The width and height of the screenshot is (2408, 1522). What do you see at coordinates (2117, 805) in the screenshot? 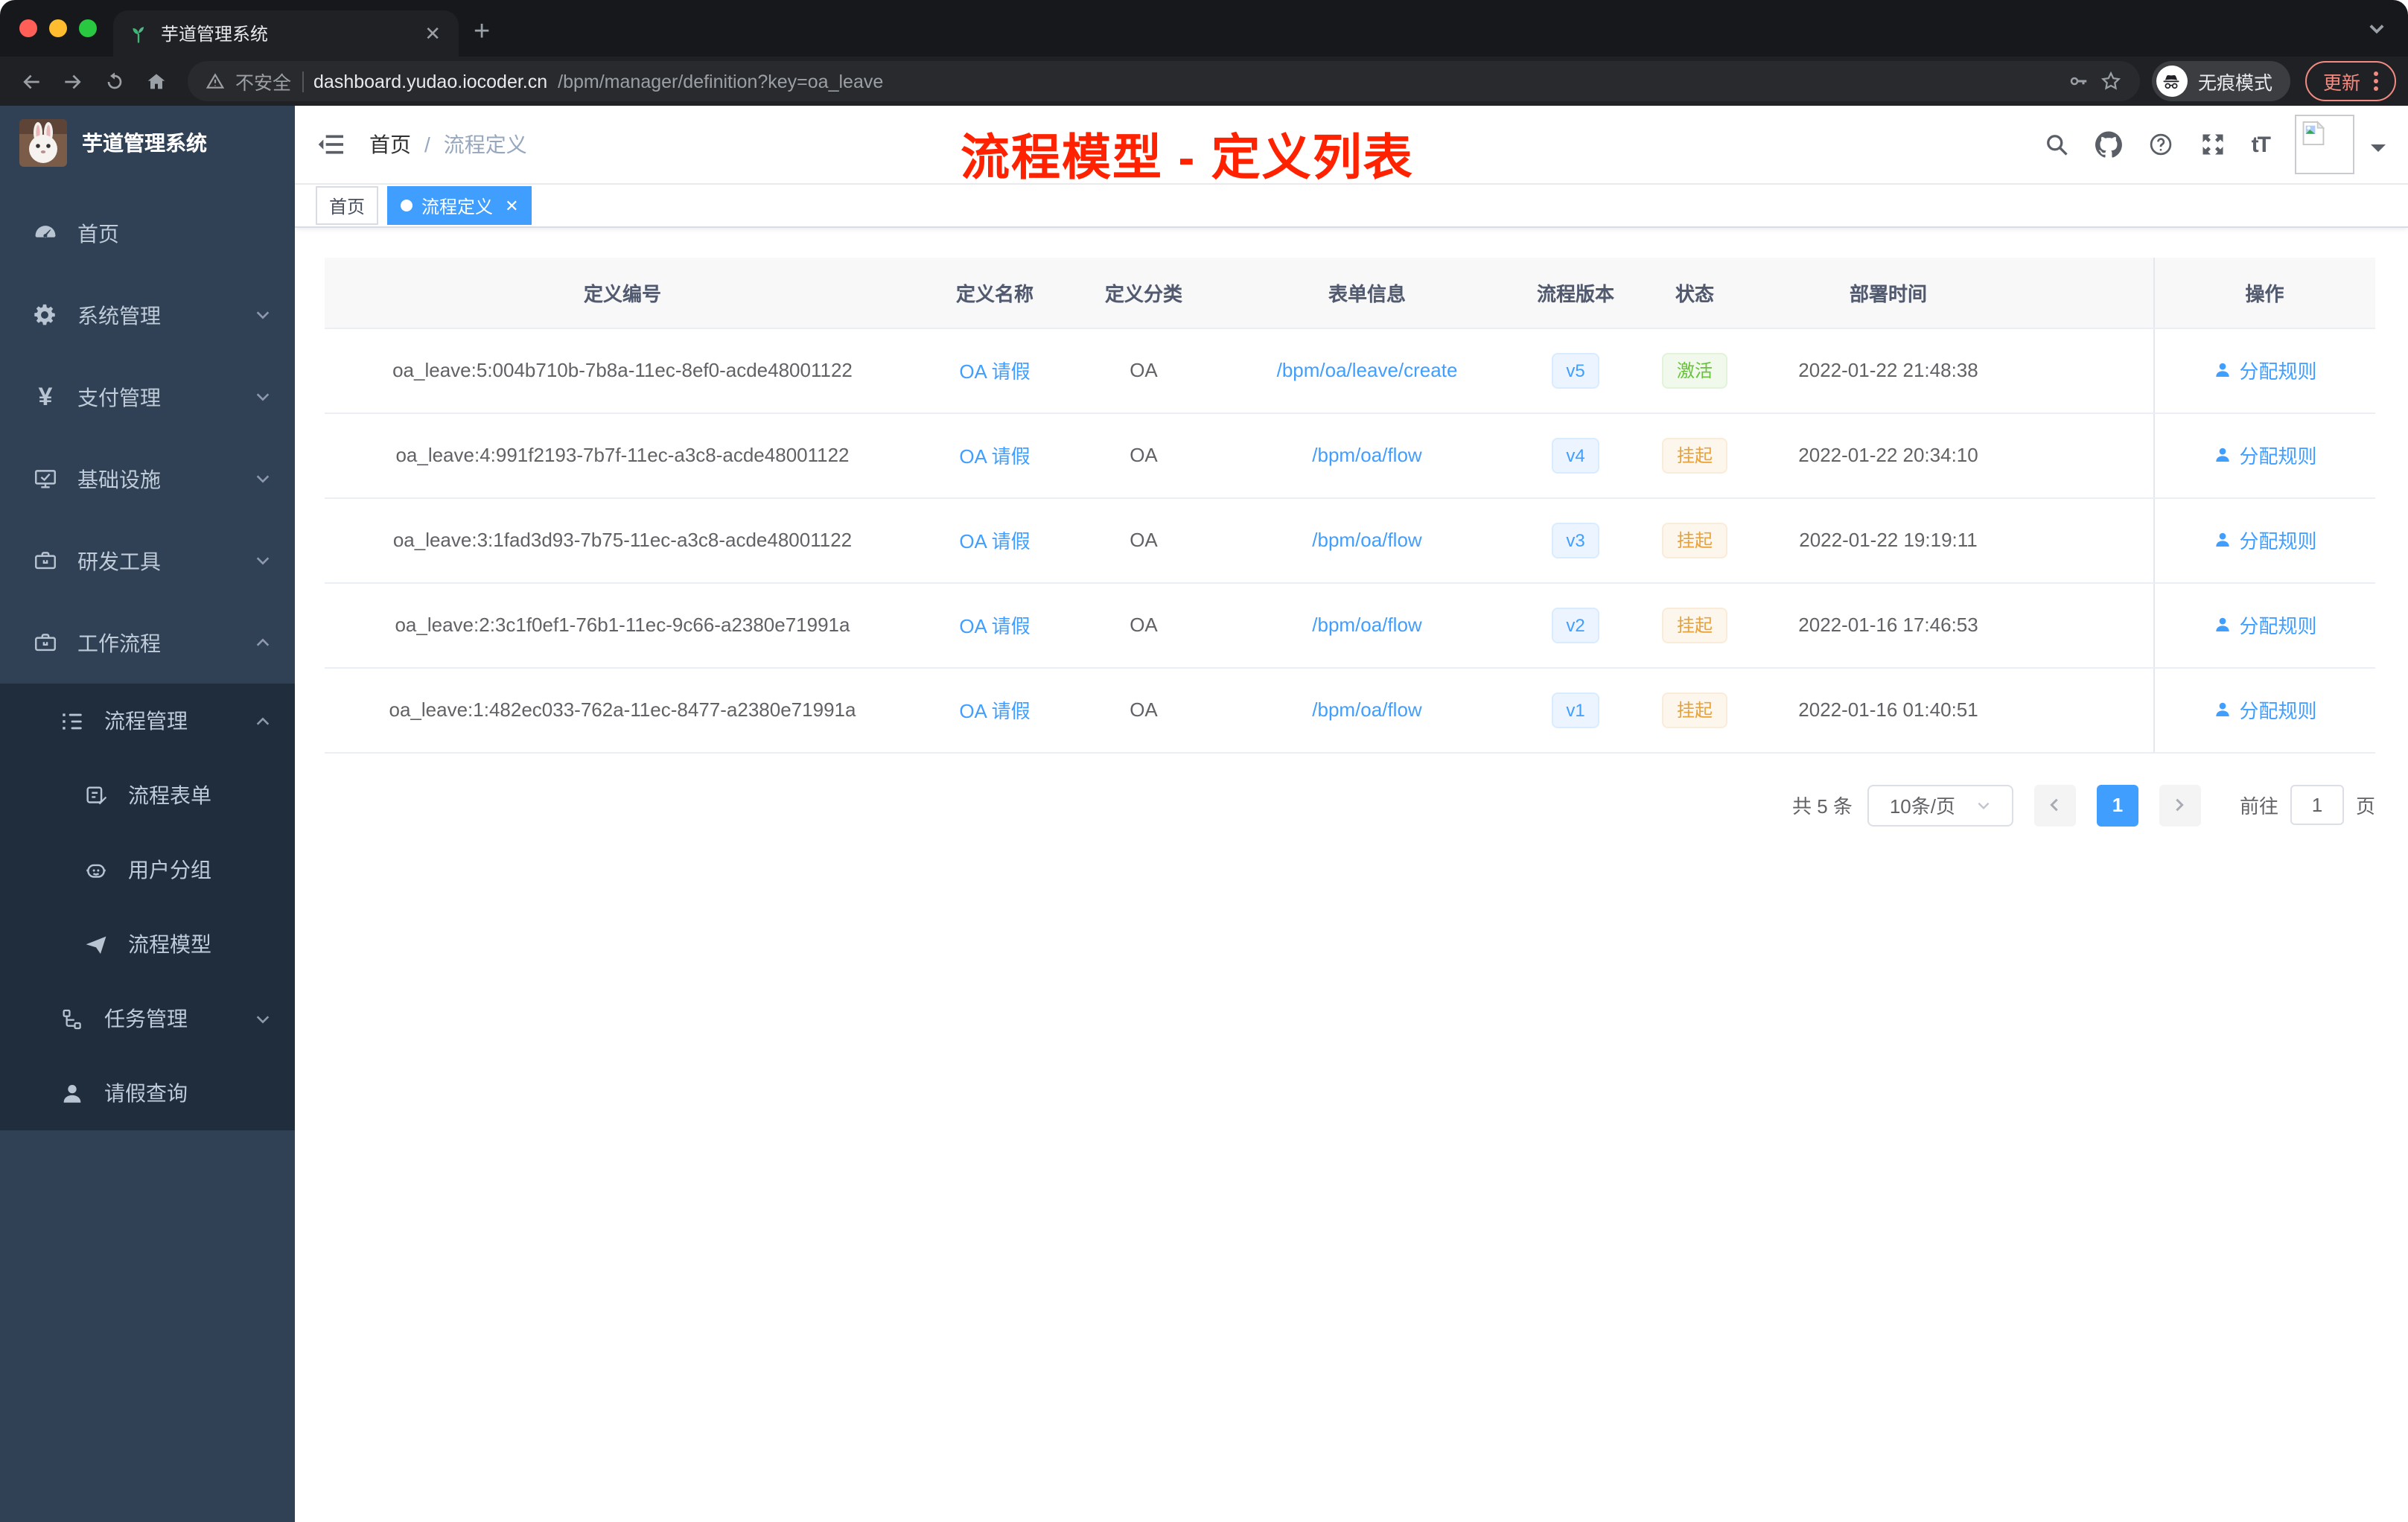
I see `current-page-button: 1` at bounding box center [2117, 805].